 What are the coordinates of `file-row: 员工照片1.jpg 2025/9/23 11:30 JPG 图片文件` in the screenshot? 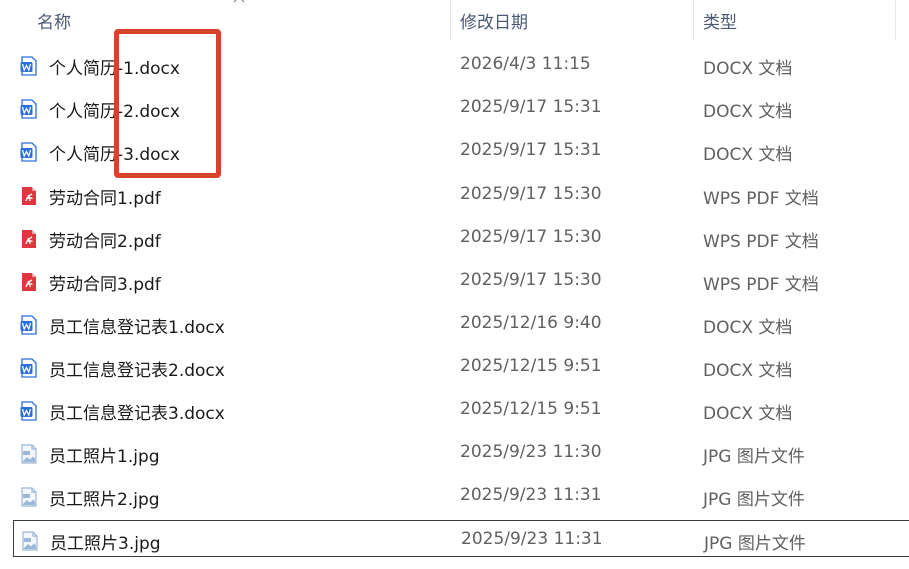 It's located at (461, 452).